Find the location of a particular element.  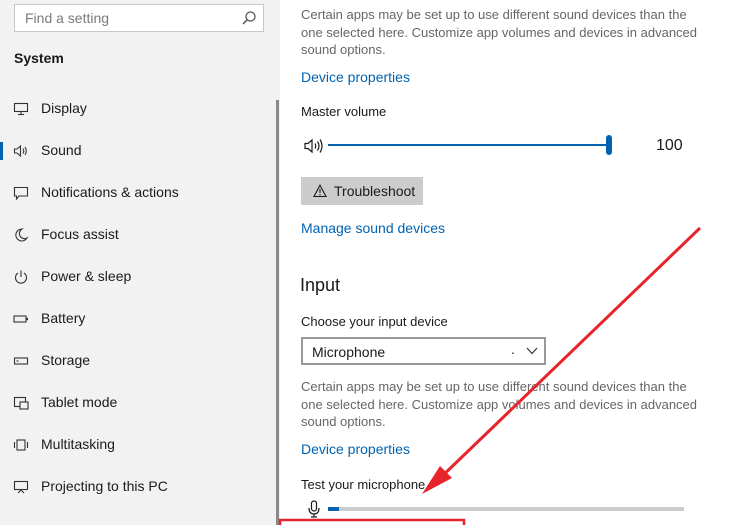

sidebar-item-label: Tablet mode is located at coordinates (79, 402).